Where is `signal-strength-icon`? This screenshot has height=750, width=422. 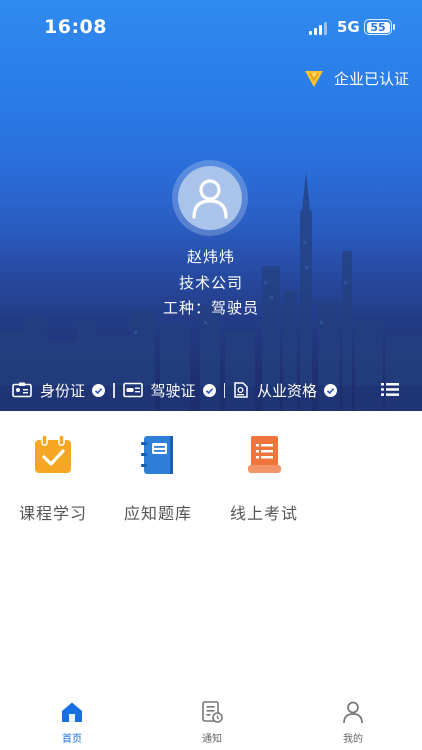 signal-strength-icon is located at coordinates (319, 28).